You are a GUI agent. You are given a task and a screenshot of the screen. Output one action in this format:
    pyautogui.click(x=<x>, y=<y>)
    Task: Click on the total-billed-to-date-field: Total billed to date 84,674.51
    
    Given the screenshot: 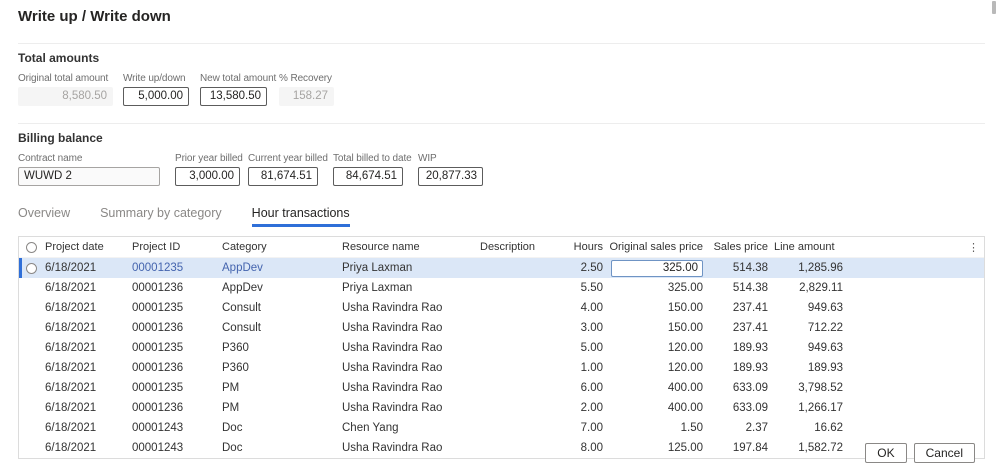 What is the action you would take?
    pyautogui.click(x=372, y=169)
    